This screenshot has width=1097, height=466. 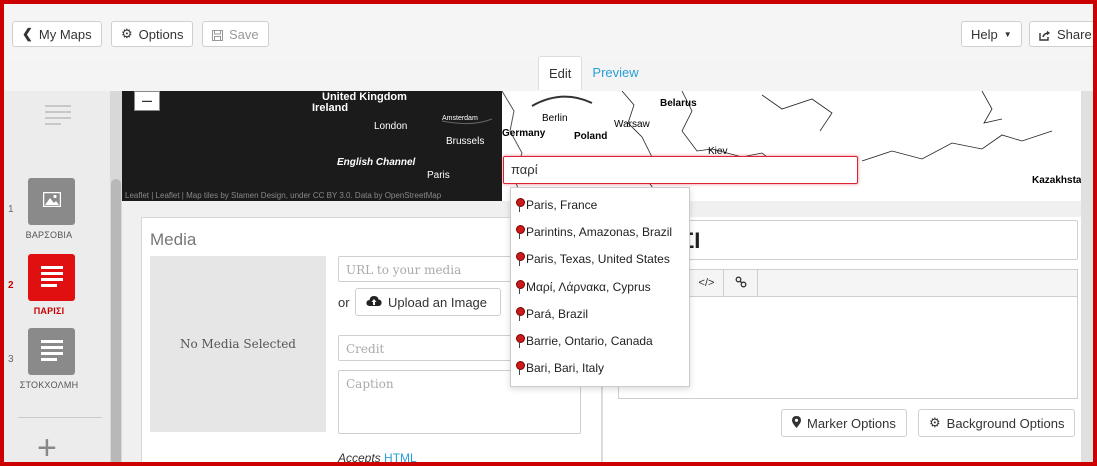 I want to click on html-code-toggle: </>, so click(x=707, y=283).